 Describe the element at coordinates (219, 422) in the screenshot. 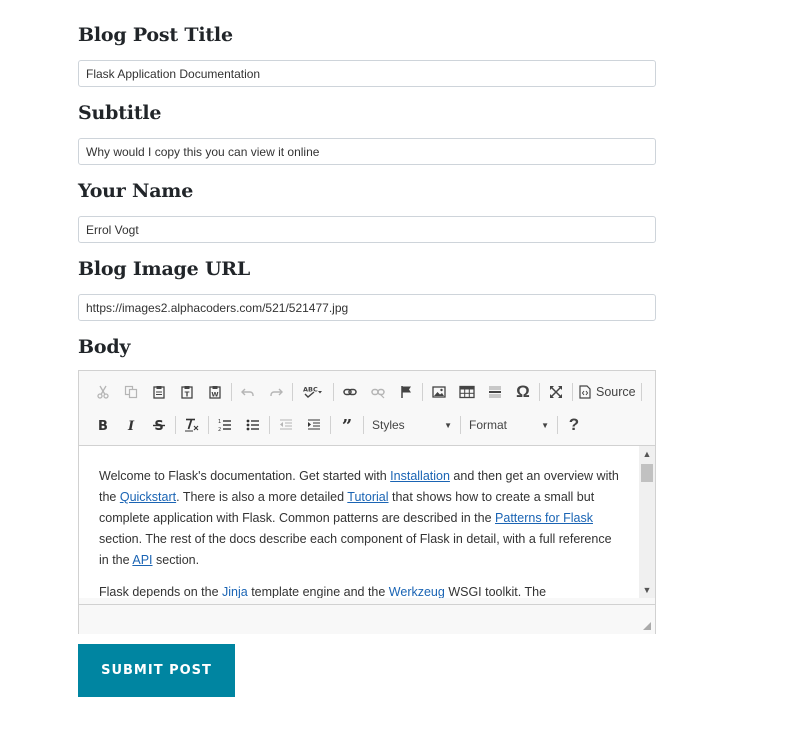

I see `svg-text: 1` at that location.